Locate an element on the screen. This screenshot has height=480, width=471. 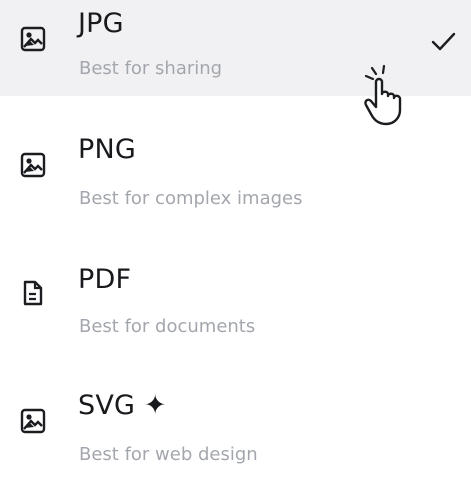
file-type-description: Best for web design is located at coordinates (168, 454).